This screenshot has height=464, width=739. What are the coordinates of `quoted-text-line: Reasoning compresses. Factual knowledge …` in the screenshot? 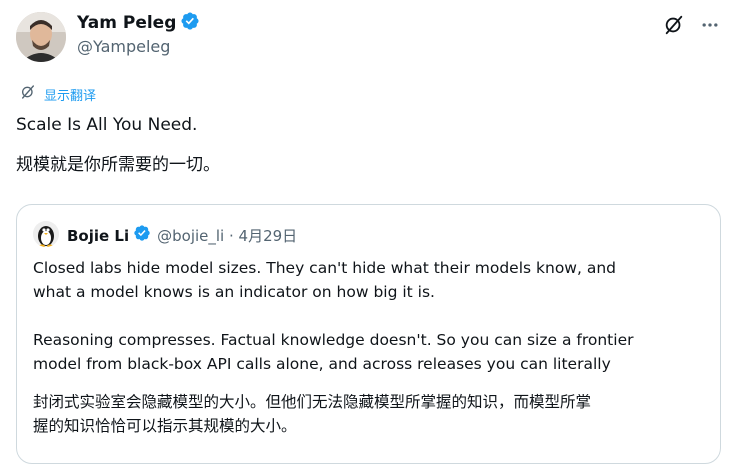 It's located at (333, 340).